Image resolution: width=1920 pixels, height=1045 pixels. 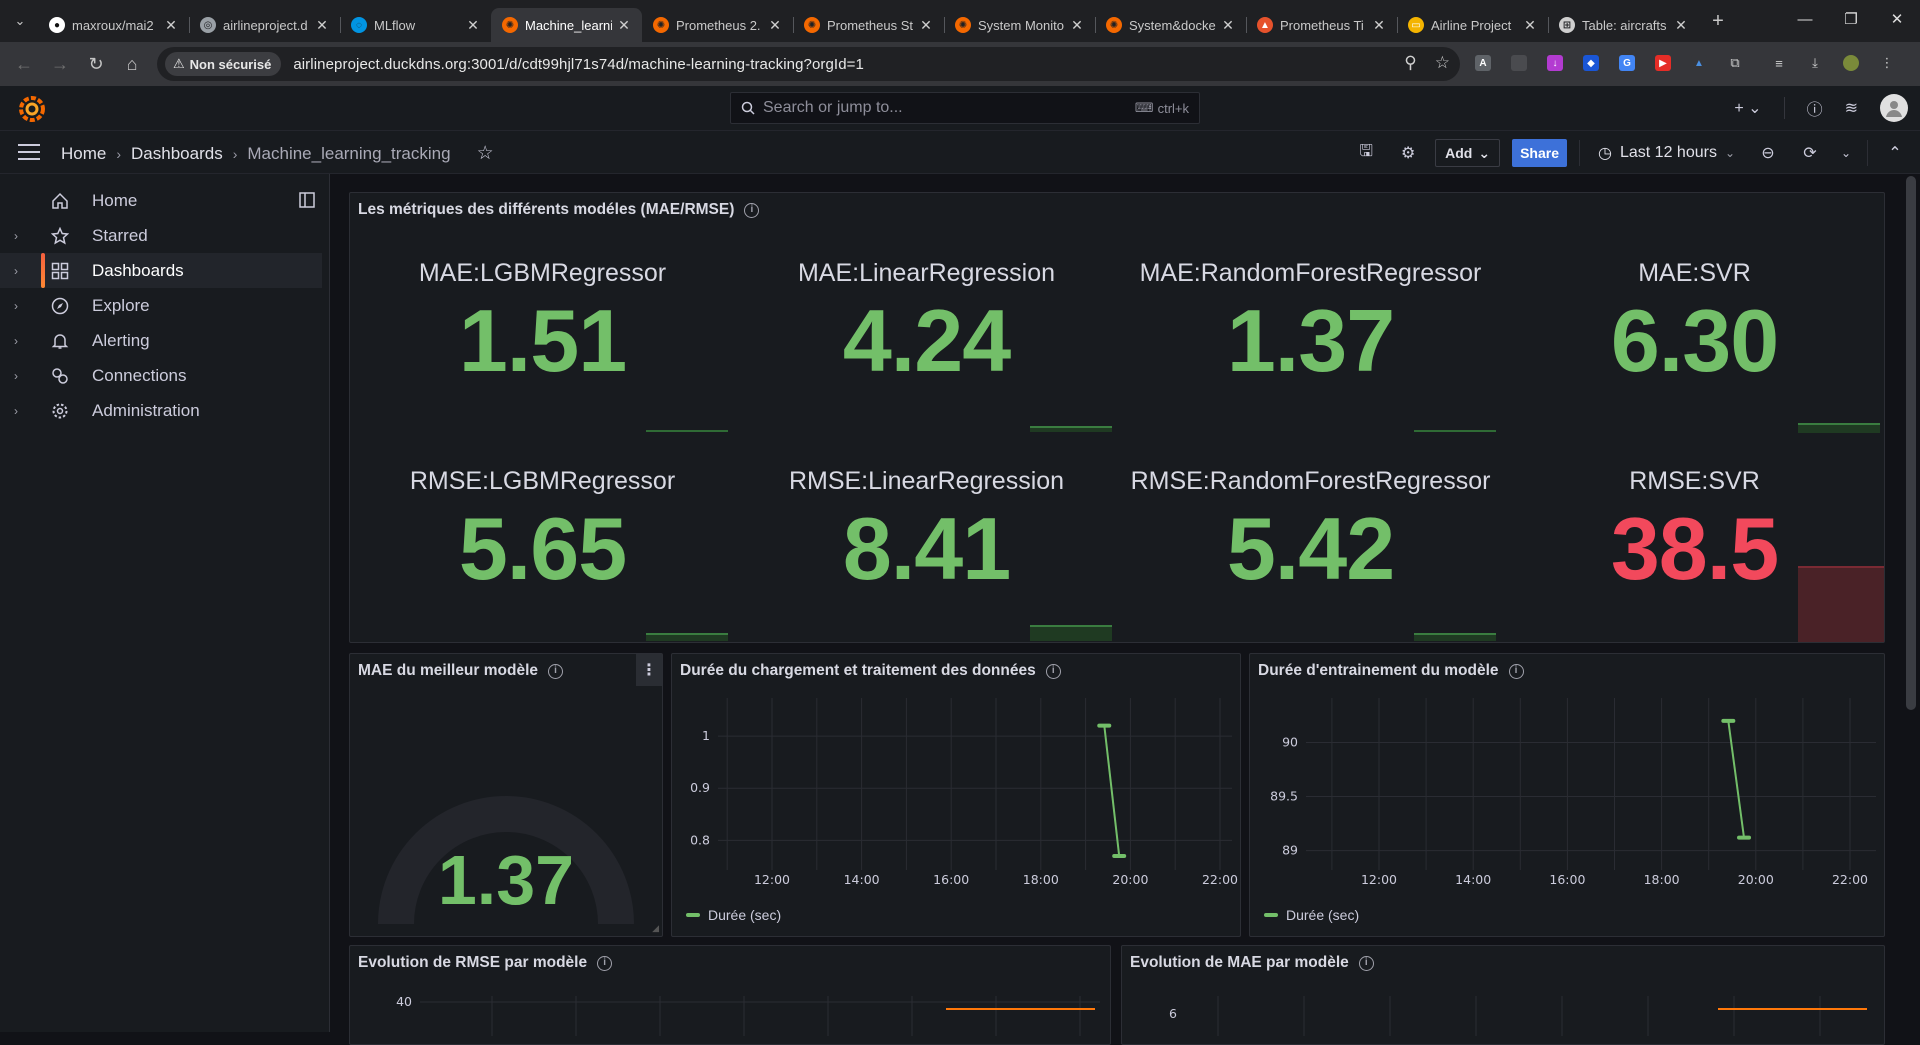 I want to click on extension-gray-icon, so click(x=1519, y=63).